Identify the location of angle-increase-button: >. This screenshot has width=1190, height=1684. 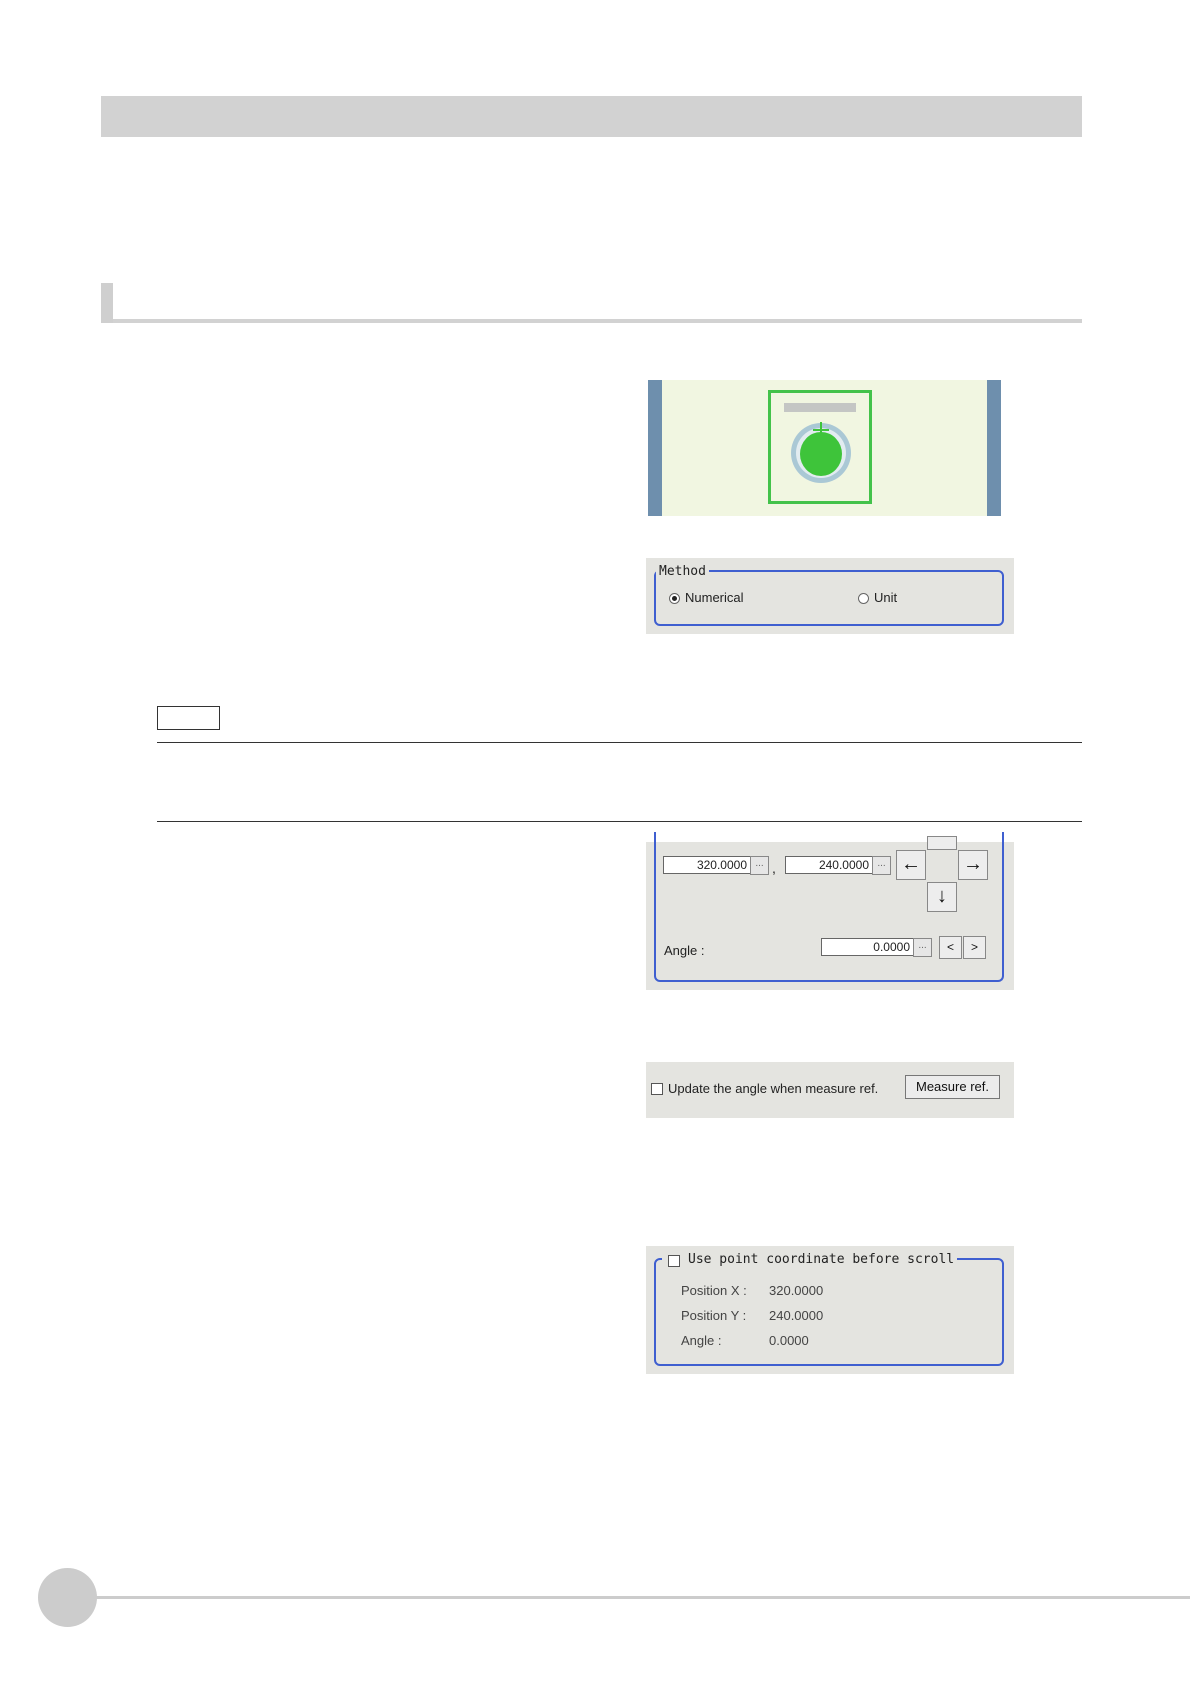
(974, 947).